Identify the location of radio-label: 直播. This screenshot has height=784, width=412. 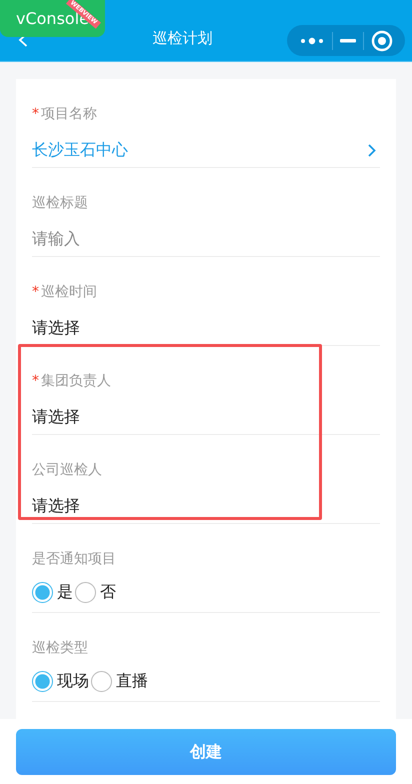
(132, 681).